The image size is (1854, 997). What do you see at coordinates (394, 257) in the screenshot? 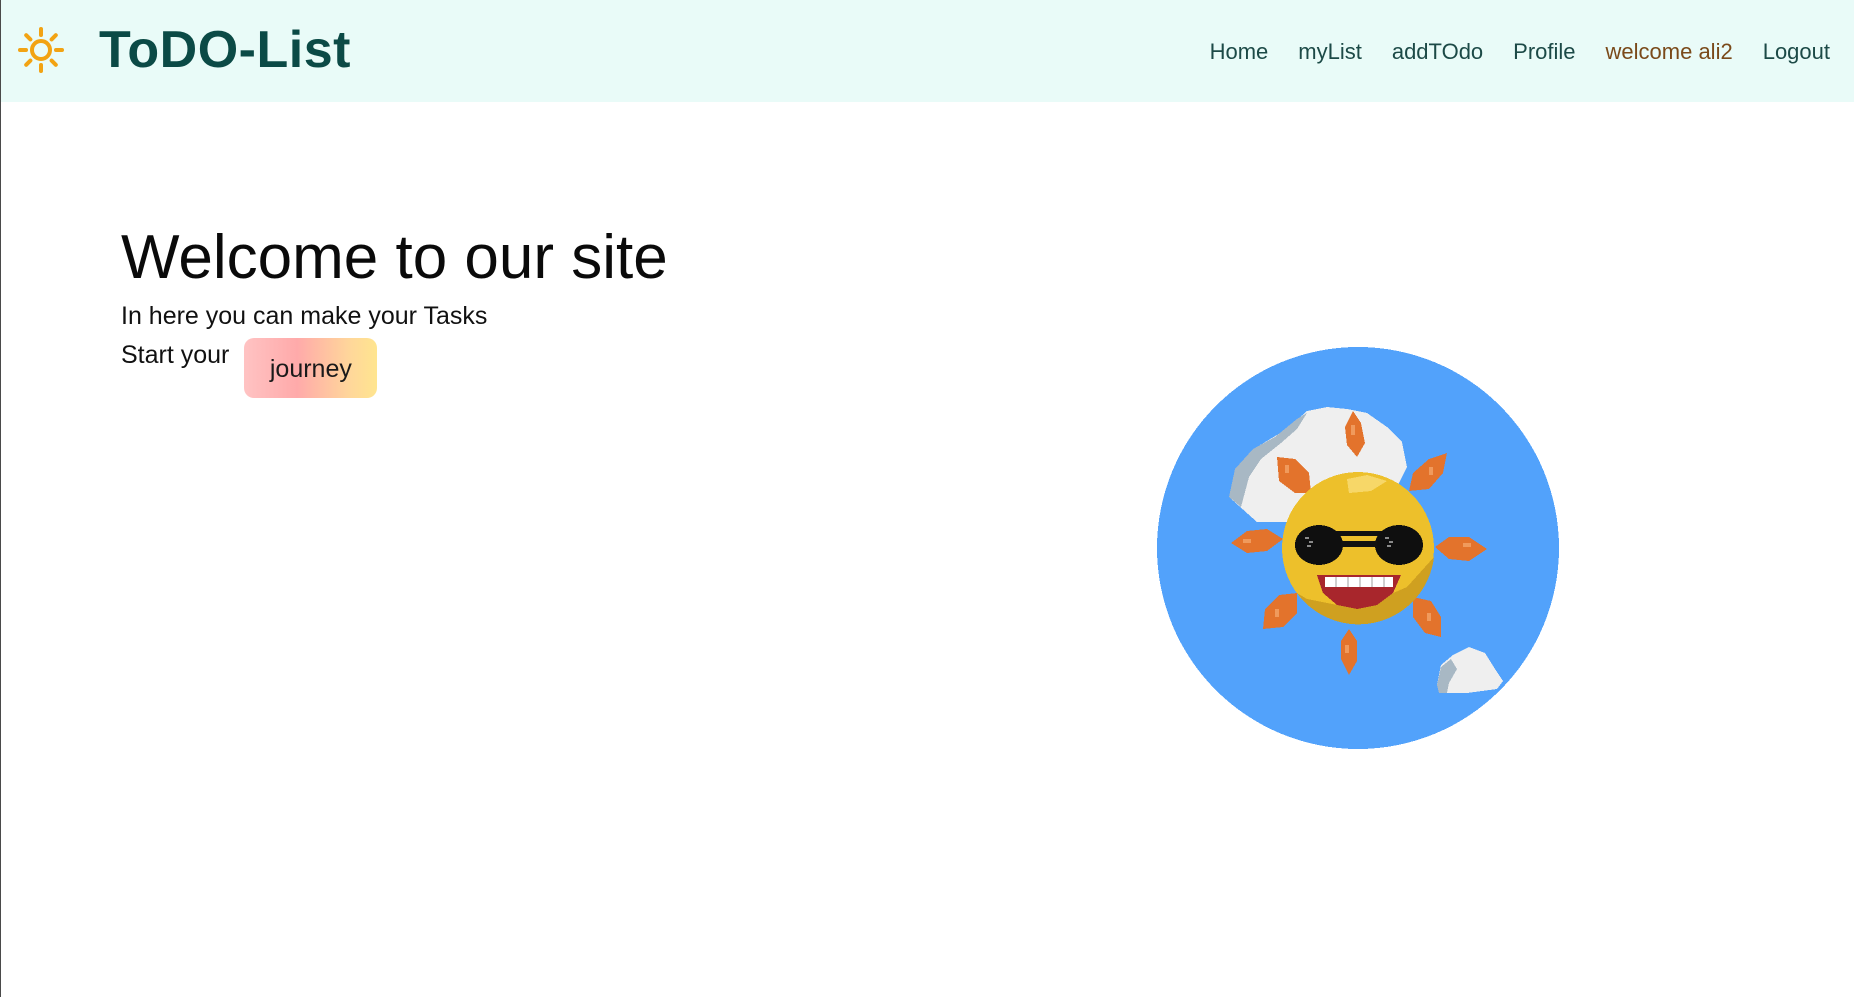
I see `hero-title: Welcome to our site` at bounding box center [394, 257].